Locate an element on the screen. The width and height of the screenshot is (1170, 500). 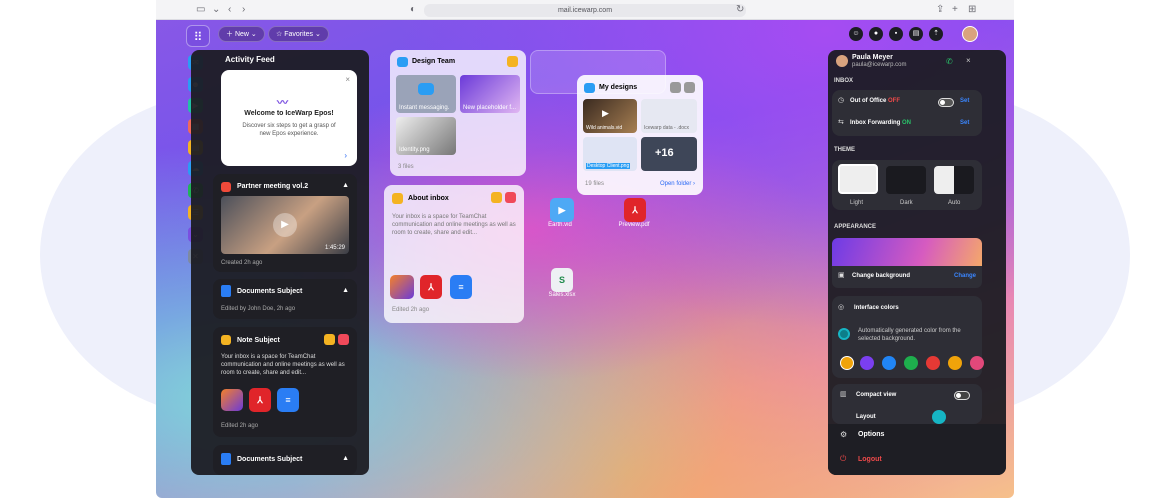
theme-light-option is located at coordinates (858, 179).